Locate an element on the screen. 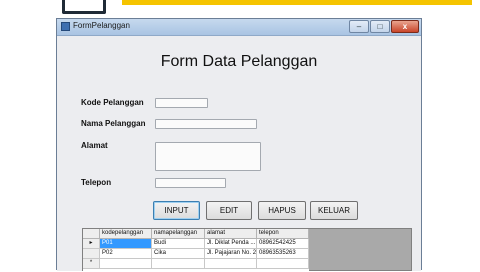  input-button: INPUT is located at coordinates (176, 210).